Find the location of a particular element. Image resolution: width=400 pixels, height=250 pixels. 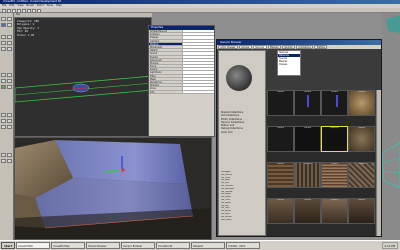

texture-pan-icon is located at coordinates (9, 25).